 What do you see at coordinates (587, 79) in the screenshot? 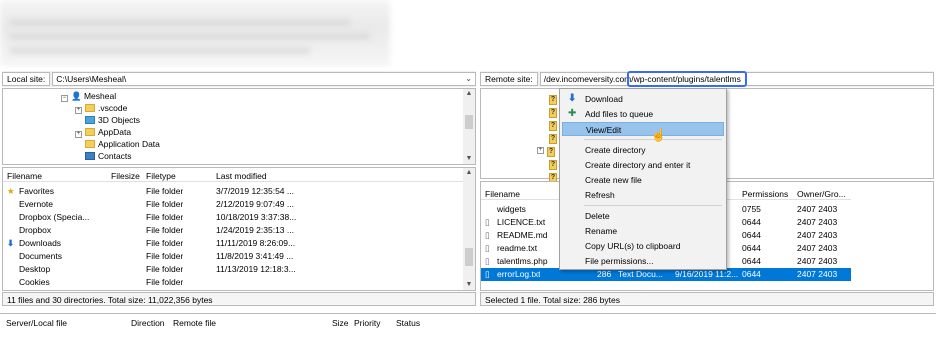
I see `remote-path-prefix: /dev.incomeversity.com` at bounding box center [587, 79].